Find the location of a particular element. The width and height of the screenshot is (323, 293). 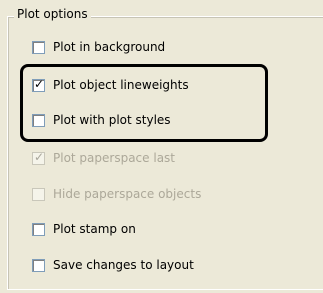

option-hide-paperspace-objects: Hide paperspace objects is located at coordinates (116, 194).